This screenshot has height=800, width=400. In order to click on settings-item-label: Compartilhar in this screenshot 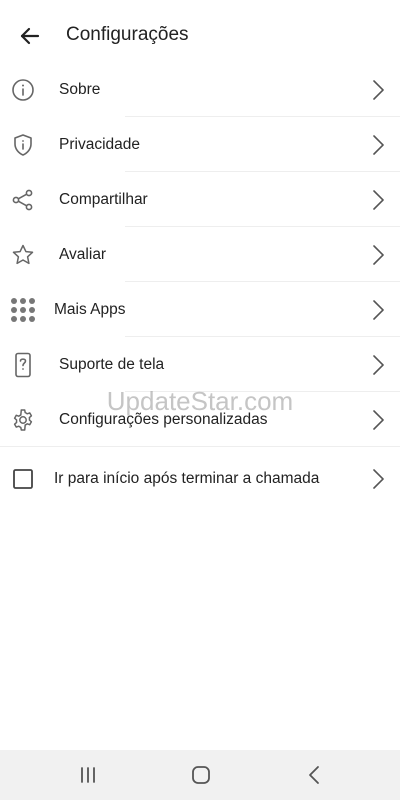, I will do `click(103, 199)`.